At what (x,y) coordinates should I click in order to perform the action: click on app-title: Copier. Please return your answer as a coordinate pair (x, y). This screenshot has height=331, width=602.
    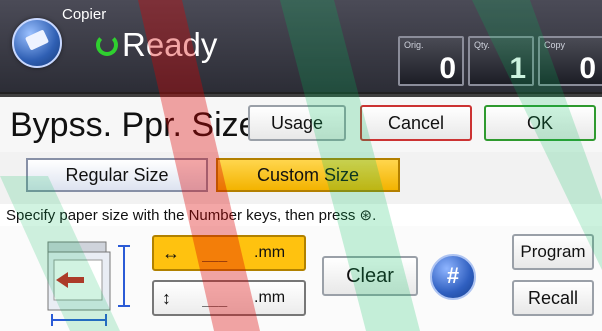
    Looking at the image, I should click on (84, 14).